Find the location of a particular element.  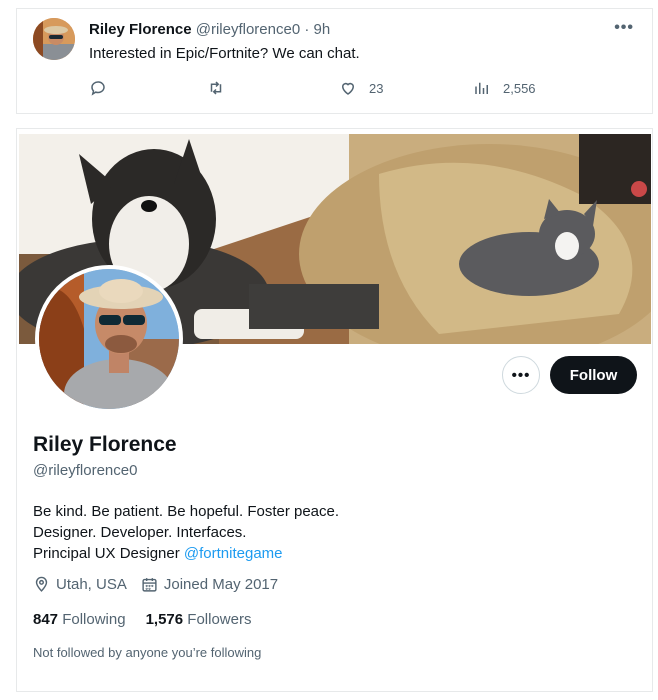

profile-more-button: ••• is located at coordinates (521, 375).